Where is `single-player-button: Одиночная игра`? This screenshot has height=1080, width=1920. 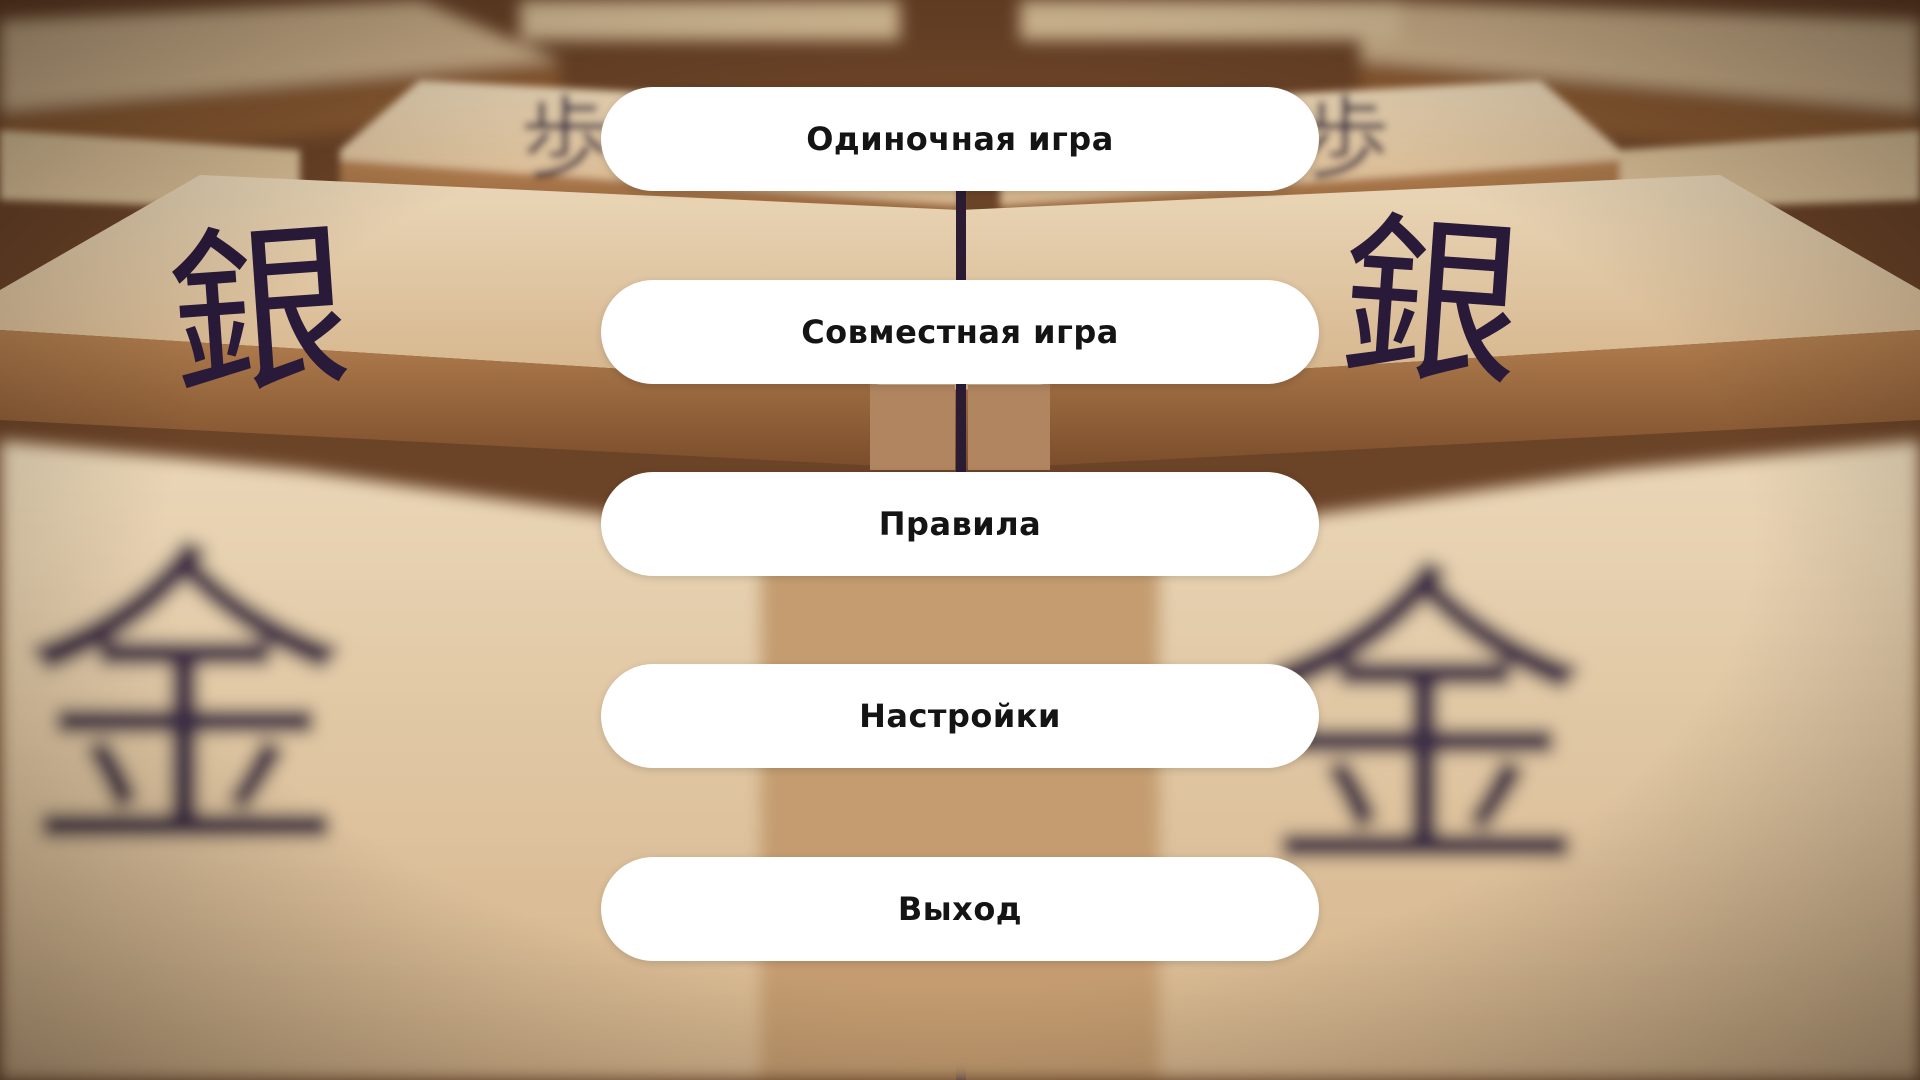 single-player-button: Одиночная игра is located at coordinates (960, 139).